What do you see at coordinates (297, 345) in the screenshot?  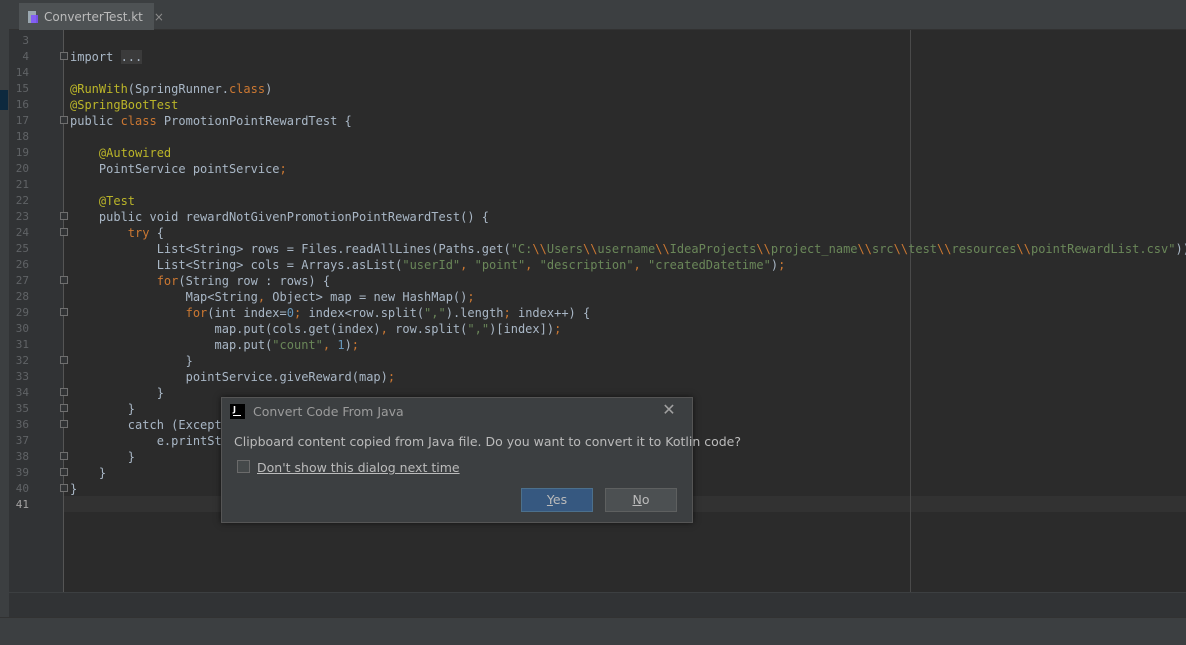 I see `code-token: "count"` at bounding box center [297, 345].